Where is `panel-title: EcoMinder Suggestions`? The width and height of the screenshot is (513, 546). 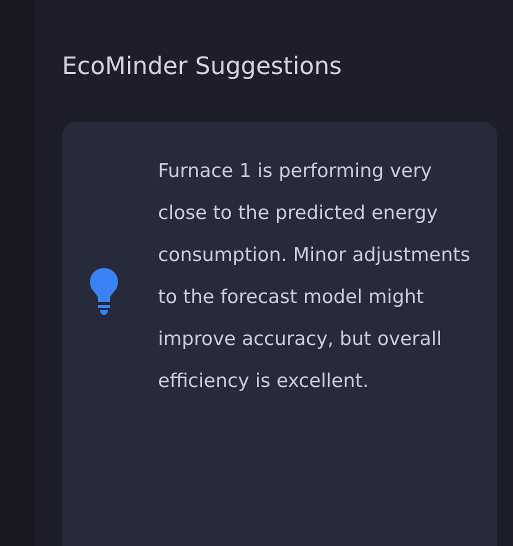
panel-title: EcoMinder Suggestions is located at coordinates (202, 66).